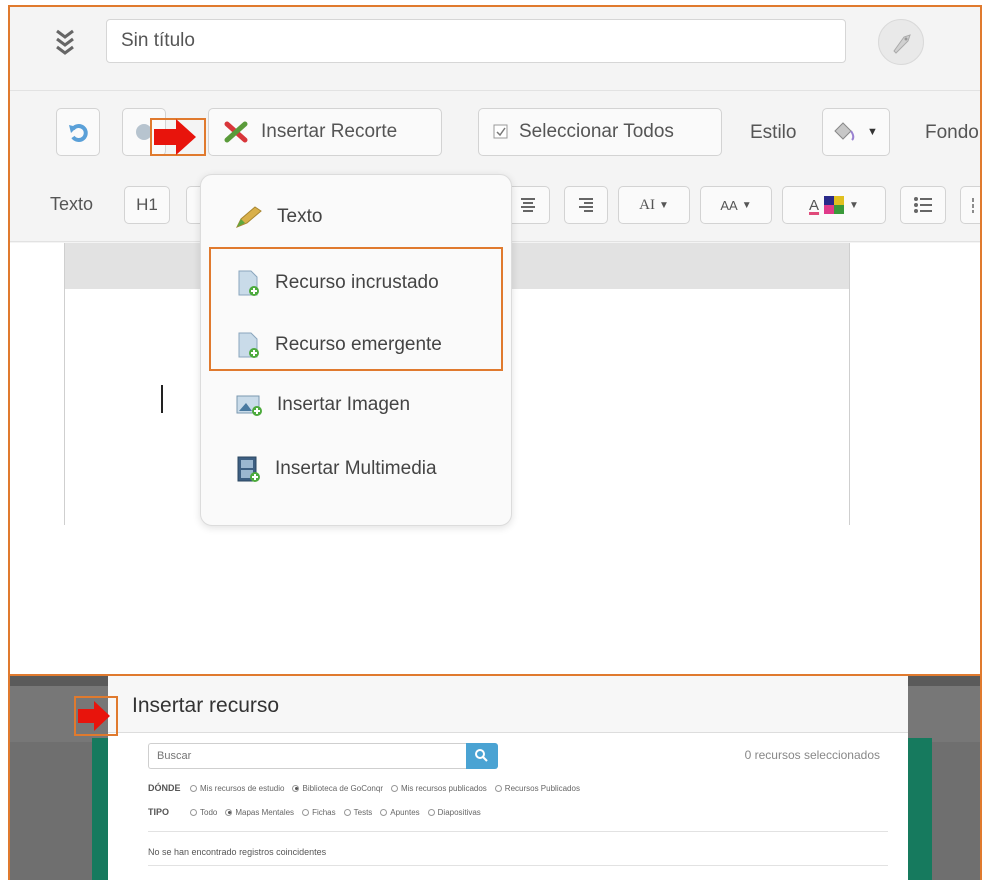 The width and height of the screenshot is (990, 880). I want to click on search-input, so click(307, 756).